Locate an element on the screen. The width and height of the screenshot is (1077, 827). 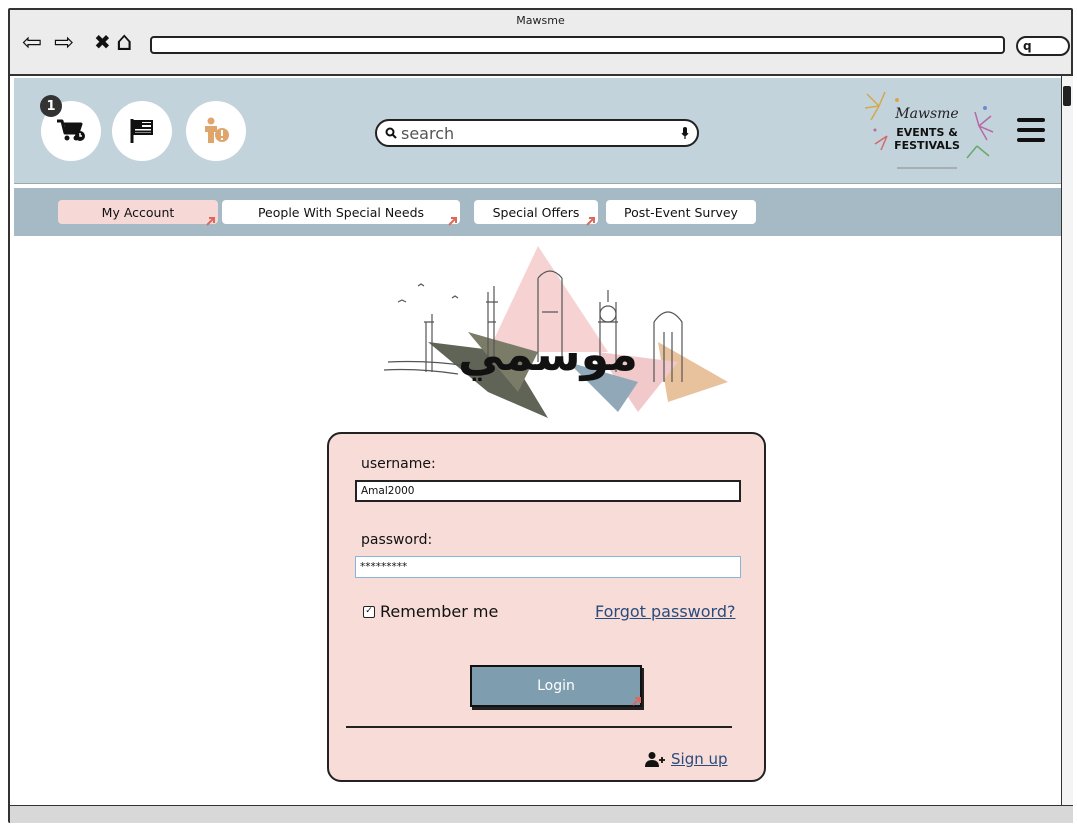
cart-count-badge: 1 is located at coordinates (51, 106).